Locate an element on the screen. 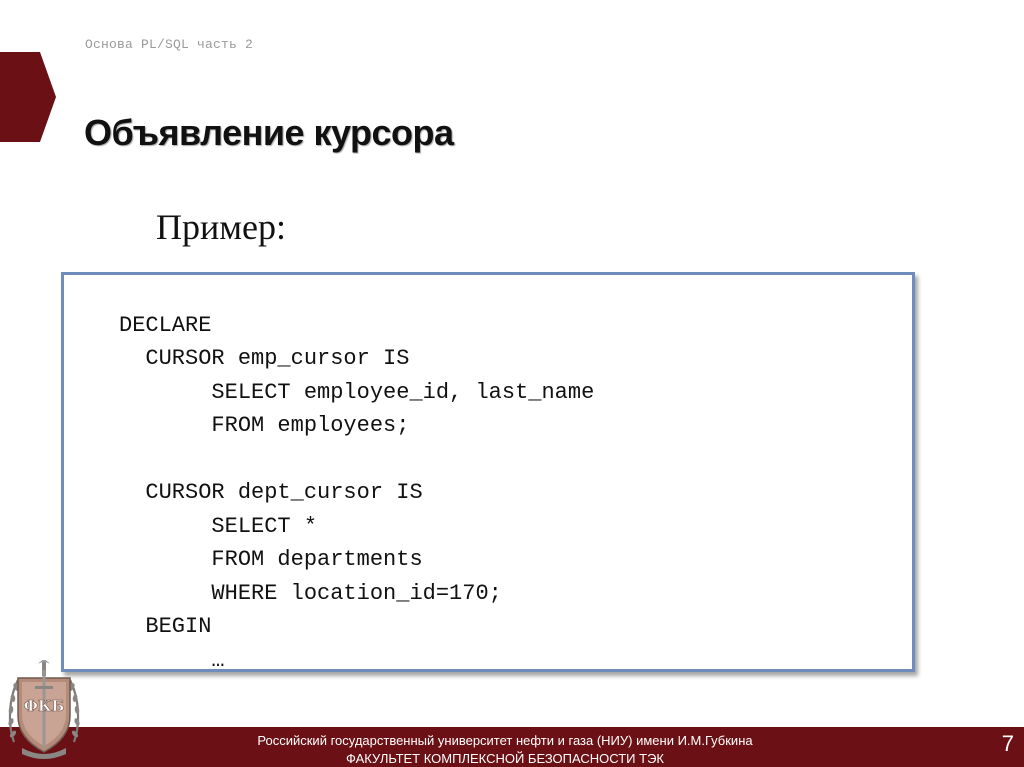 The height and width of the screenshot is (767, 1024). code-line: BEGIN is located at coordinates (165, 626).